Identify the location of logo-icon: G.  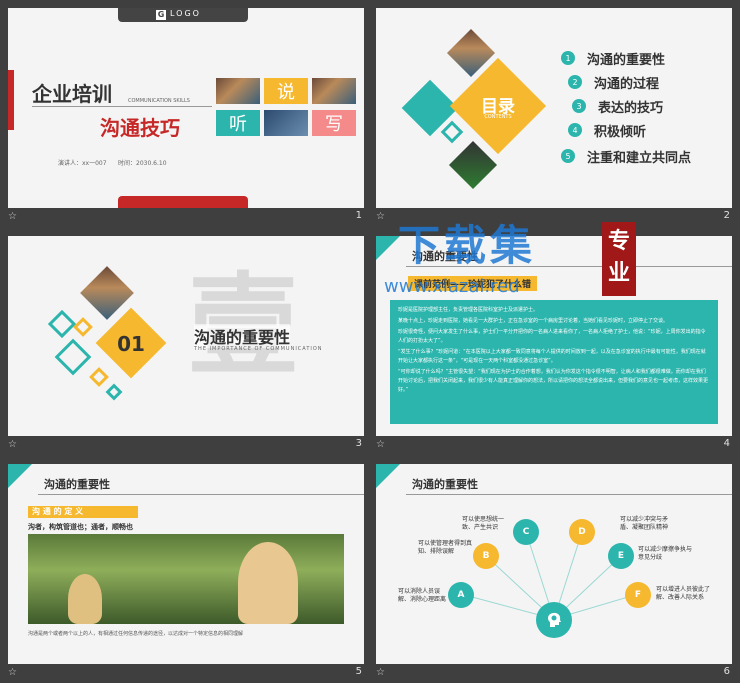
(161, 15).